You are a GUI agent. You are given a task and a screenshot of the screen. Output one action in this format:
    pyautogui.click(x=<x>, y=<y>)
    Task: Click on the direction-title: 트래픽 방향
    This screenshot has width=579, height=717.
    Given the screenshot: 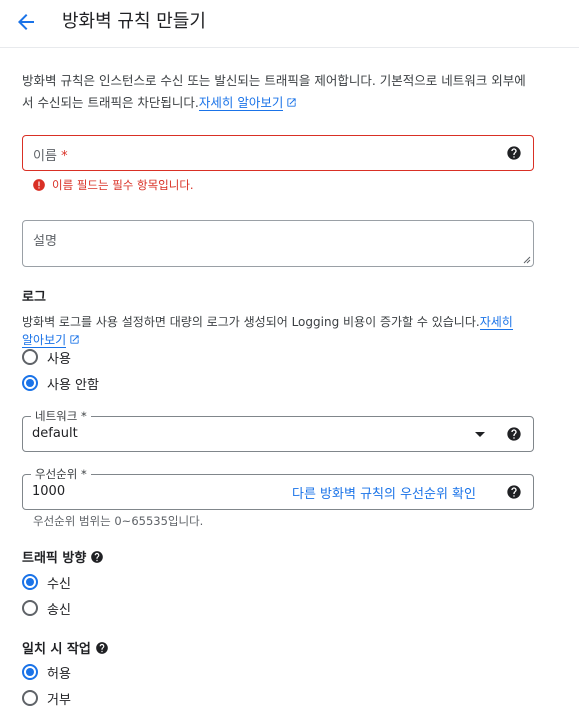 What is the action you would take?
    pyautogui.click(x=63, y=556)
    